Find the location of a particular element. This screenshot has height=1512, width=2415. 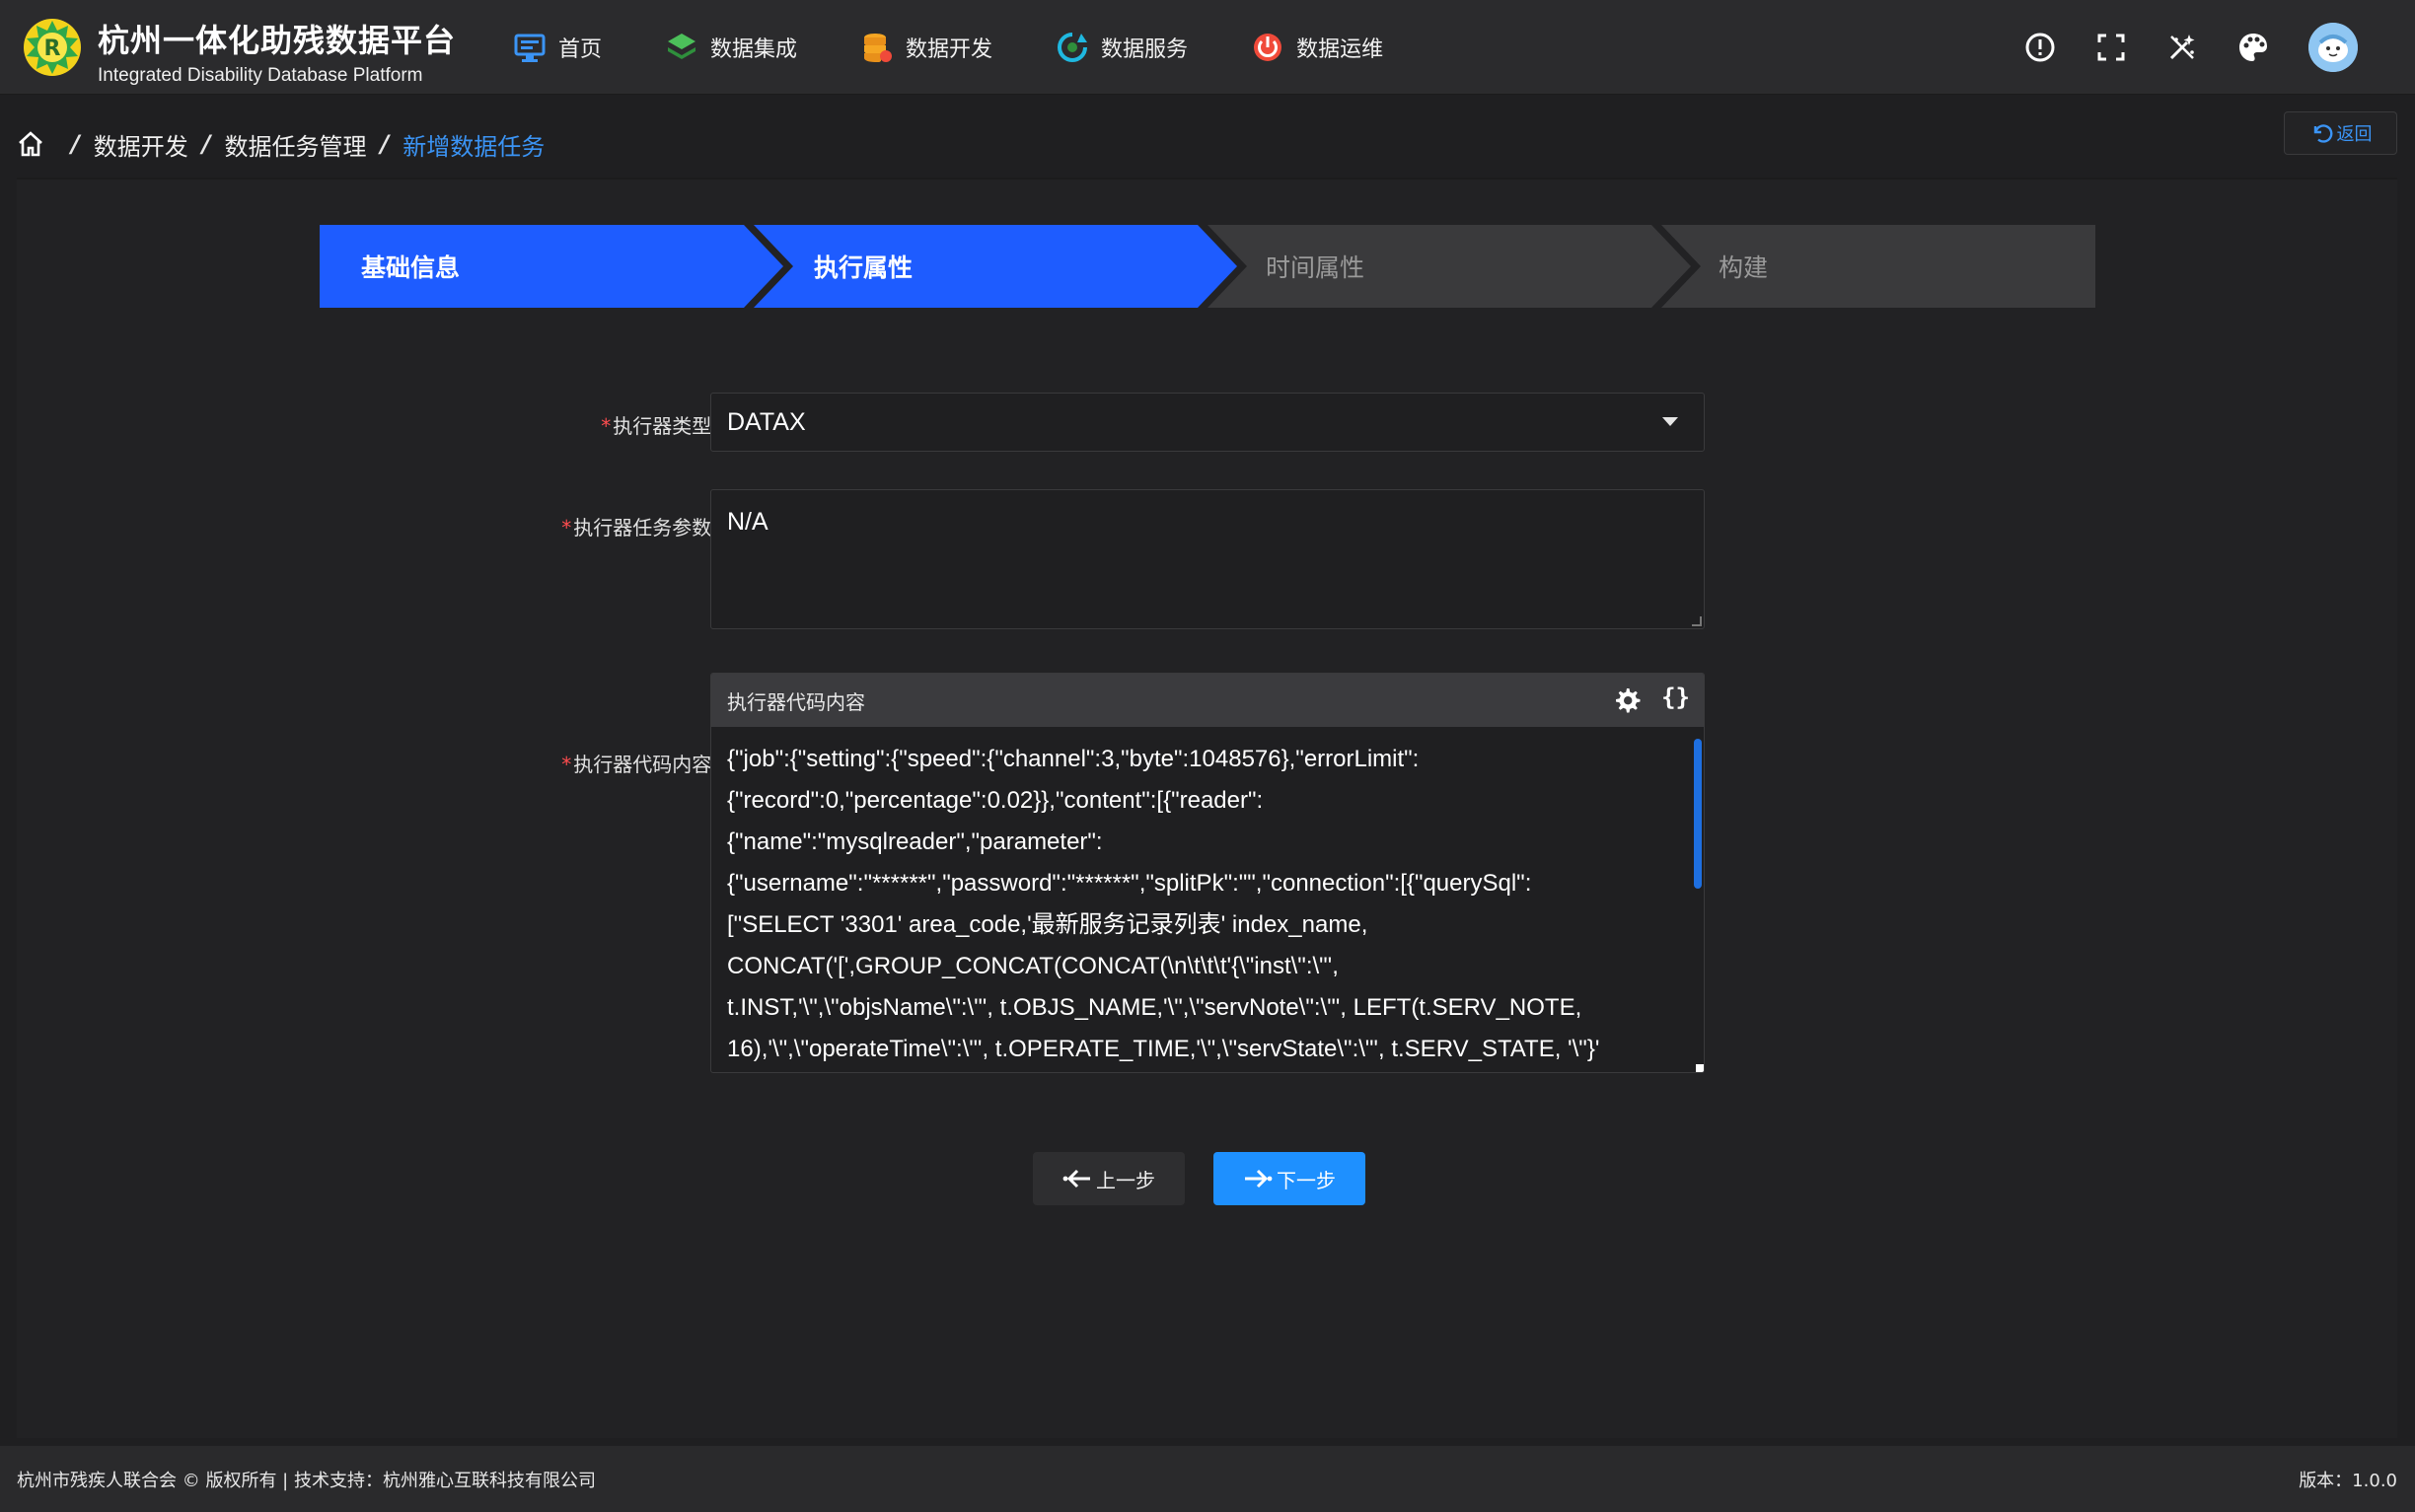

nav-home: 首页 is located at coordinates (557, 47).